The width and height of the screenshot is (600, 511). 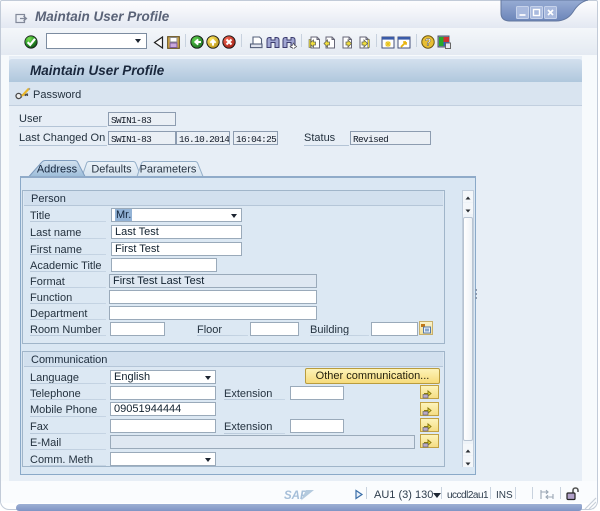 What do you see at coordinates (168, 170) in the screenshot?
I see `svg-text: Parameters` at bounding box center [168, 170].